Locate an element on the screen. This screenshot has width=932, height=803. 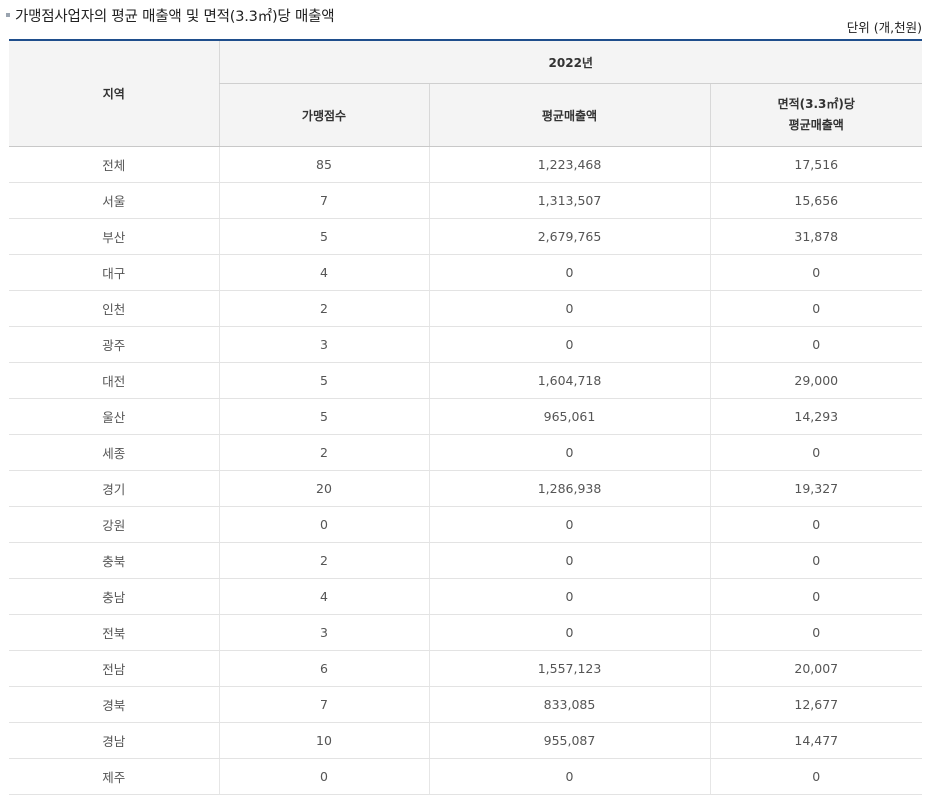
cell-region: 광주 is located at coordinates (114, 344).